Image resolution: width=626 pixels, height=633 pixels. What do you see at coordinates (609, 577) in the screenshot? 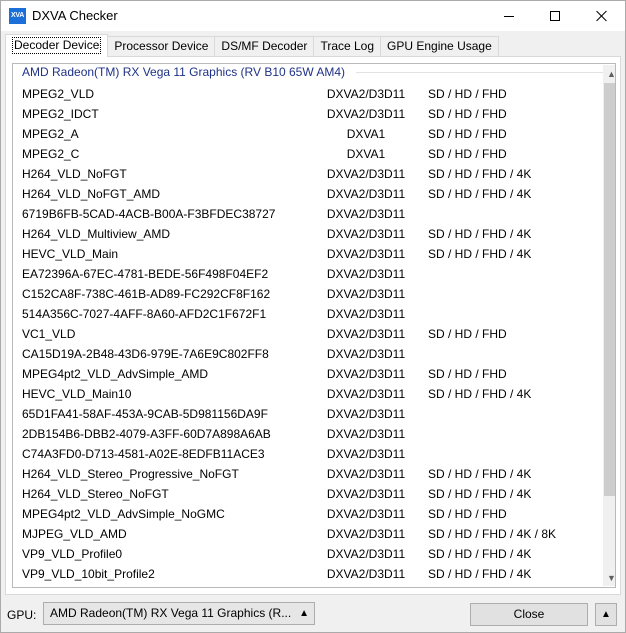
I see `scroll-down-arrow-icon: ▼` at bounding box center [609, 577].